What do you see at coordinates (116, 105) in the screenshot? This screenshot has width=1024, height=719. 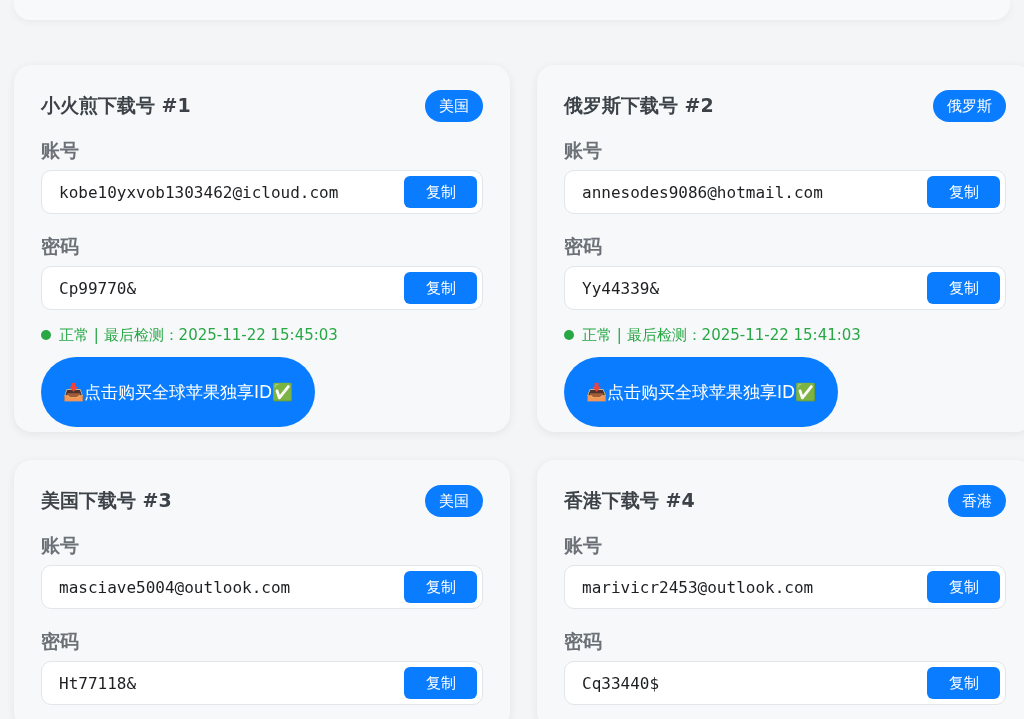 I see `card-title: 小火煎下载号 #1` at bounding box center [116, 105].